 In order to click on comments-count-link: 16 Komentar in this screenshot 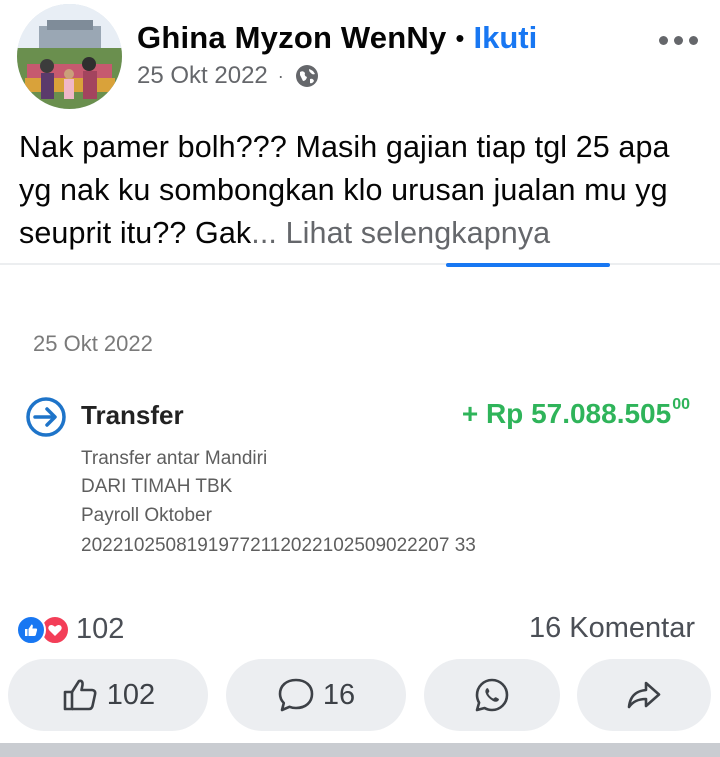, I will do `click(612, 628)`.